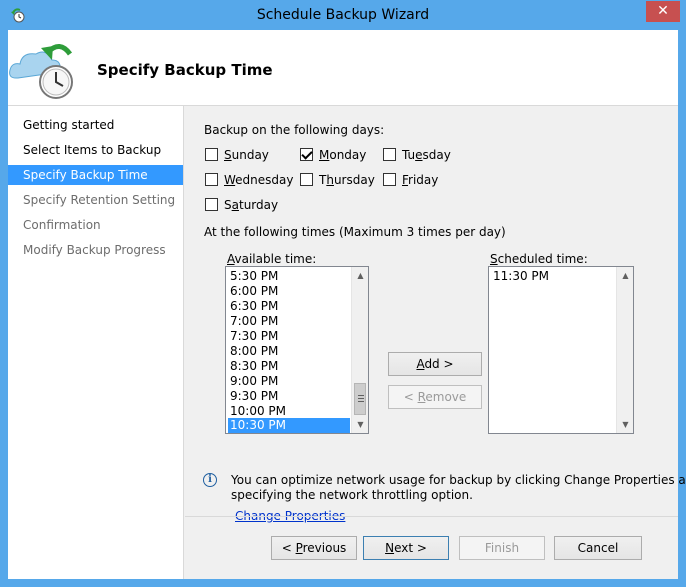  What do you see at coordinates (553, 276) in the screenshot?
I see `list-item: 11:30 PM` at bounding box center [553, 276].